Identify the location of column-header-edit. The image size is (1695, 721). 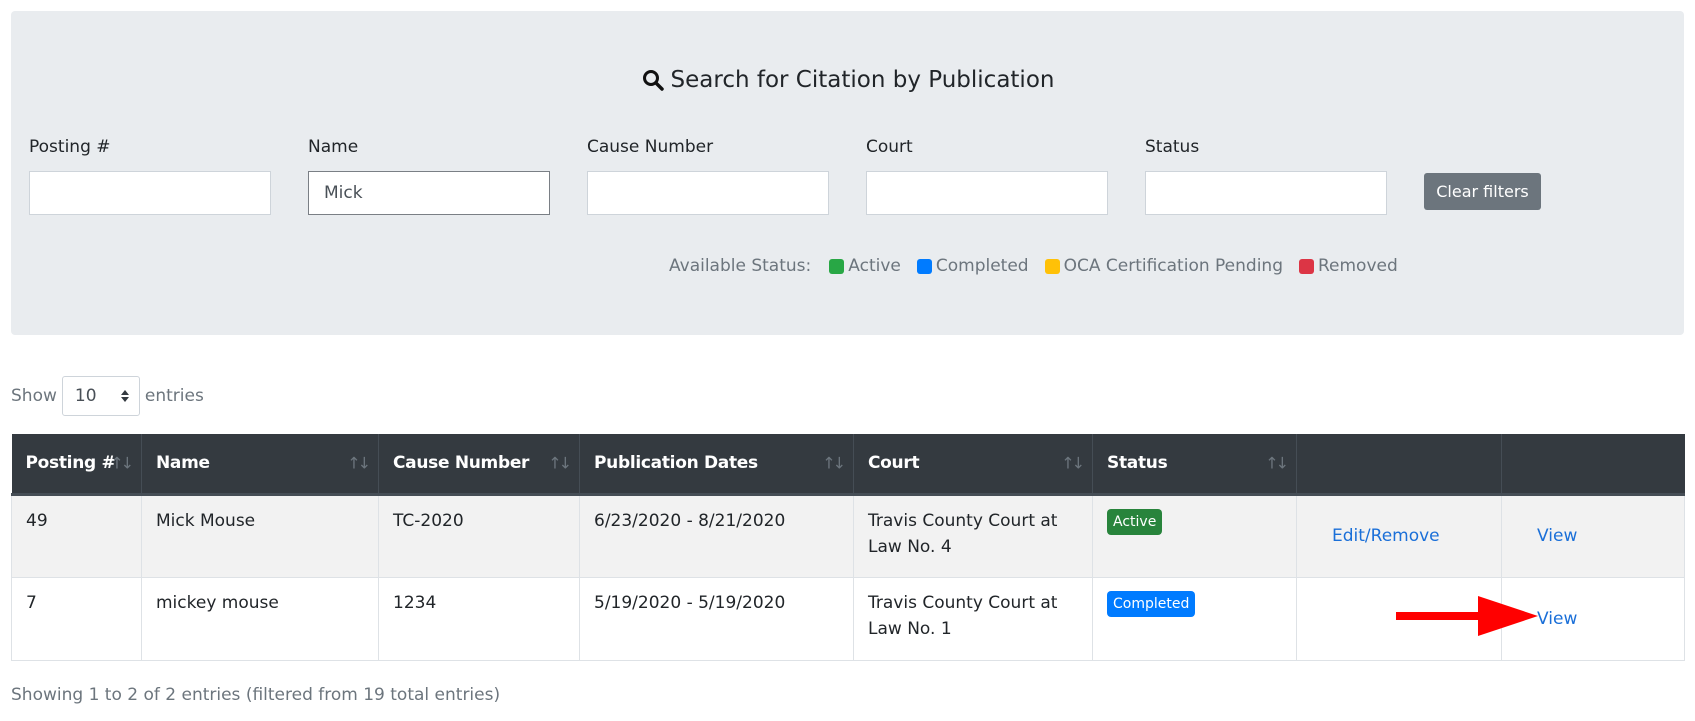
(1399, 465).